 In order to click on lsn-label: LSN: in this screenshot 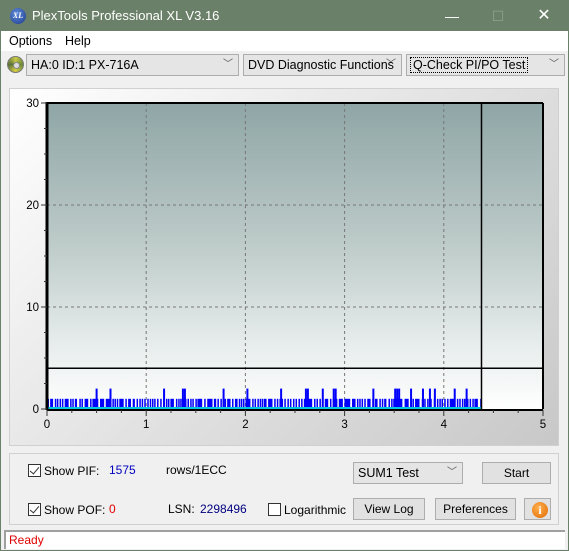, I will do `click(181, 509)`.